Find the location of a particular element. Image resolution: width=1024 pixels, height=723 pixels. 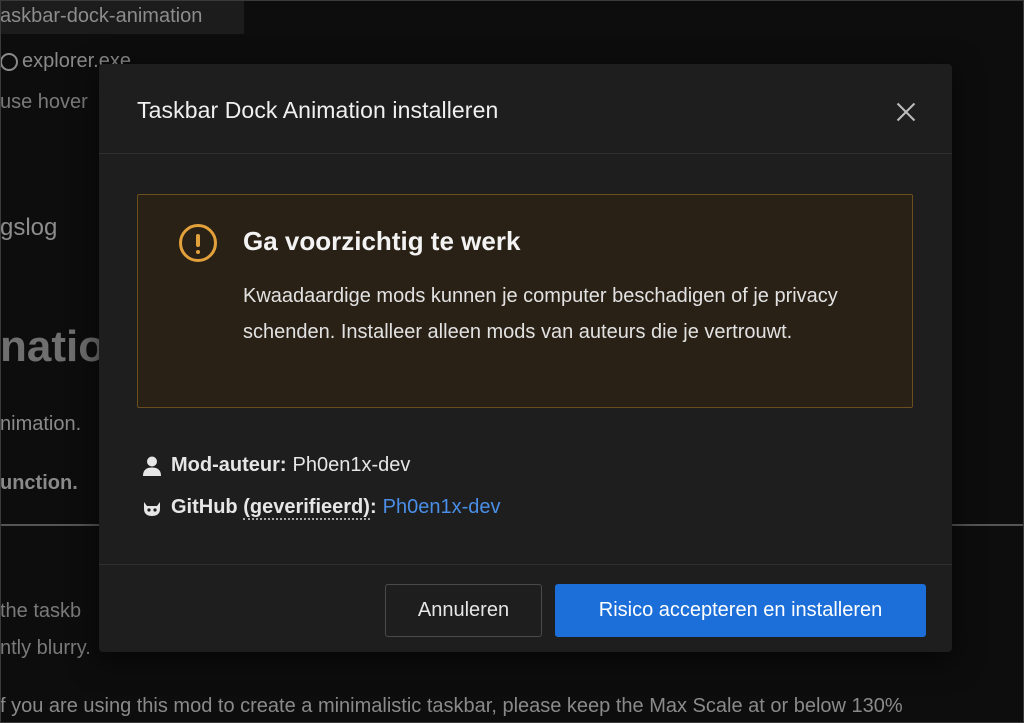

github-icon is located at coordinates (152, 508).